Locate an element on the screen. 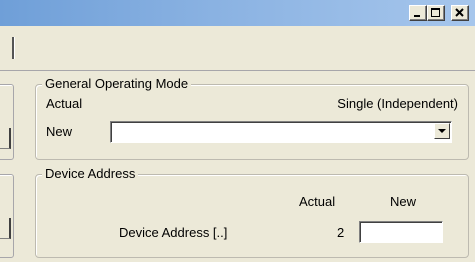 The height and width of the screenshot is (262, 475). actual-label: Actual is located at coordinates (64, 103).